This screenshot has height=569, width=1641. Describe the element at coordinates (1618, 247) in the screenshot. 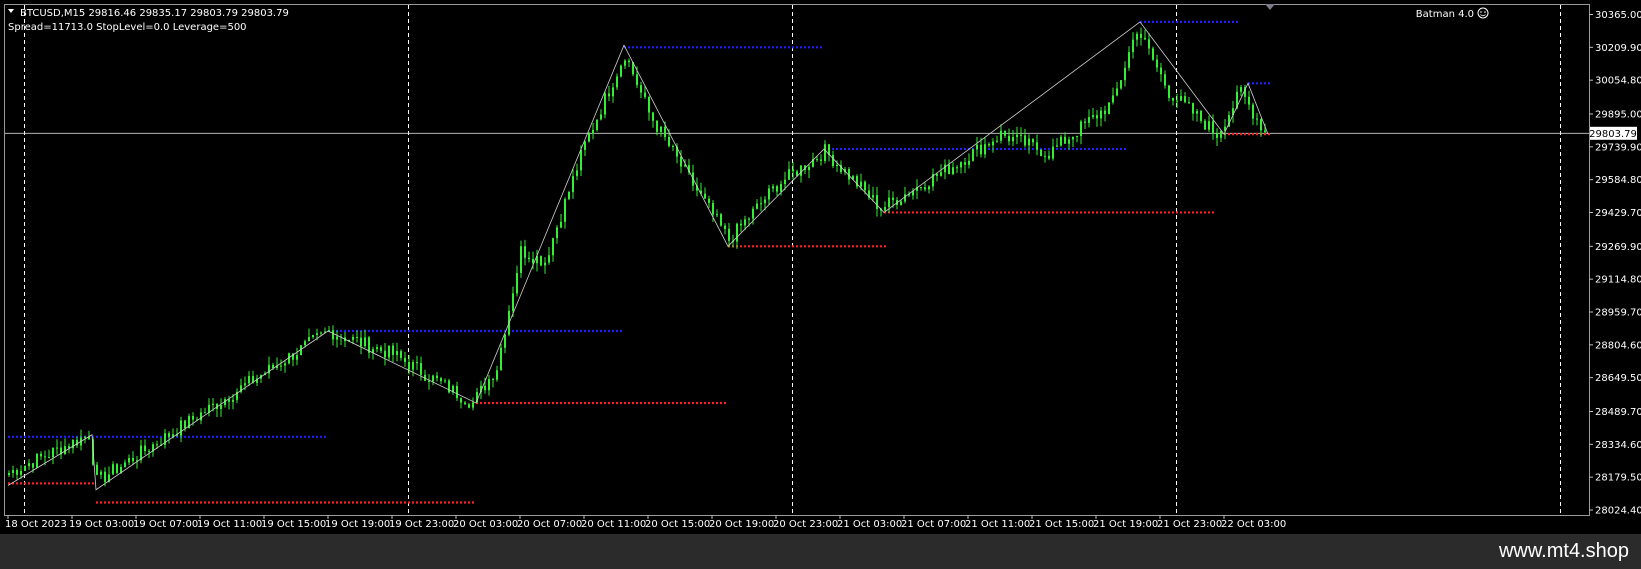

I see `price-tick-label: 29269.90` at that location.